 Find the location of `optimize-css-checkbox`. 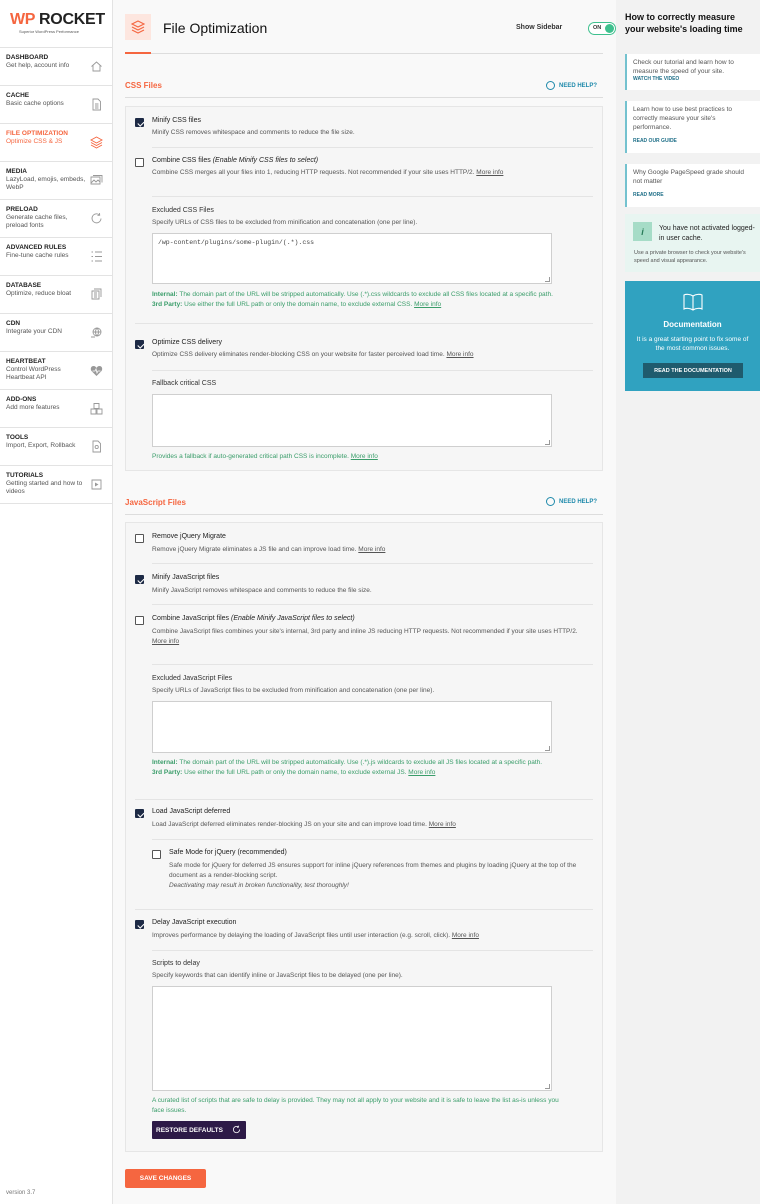

optimize-css-checkbox is located at coordinates (139, 344).